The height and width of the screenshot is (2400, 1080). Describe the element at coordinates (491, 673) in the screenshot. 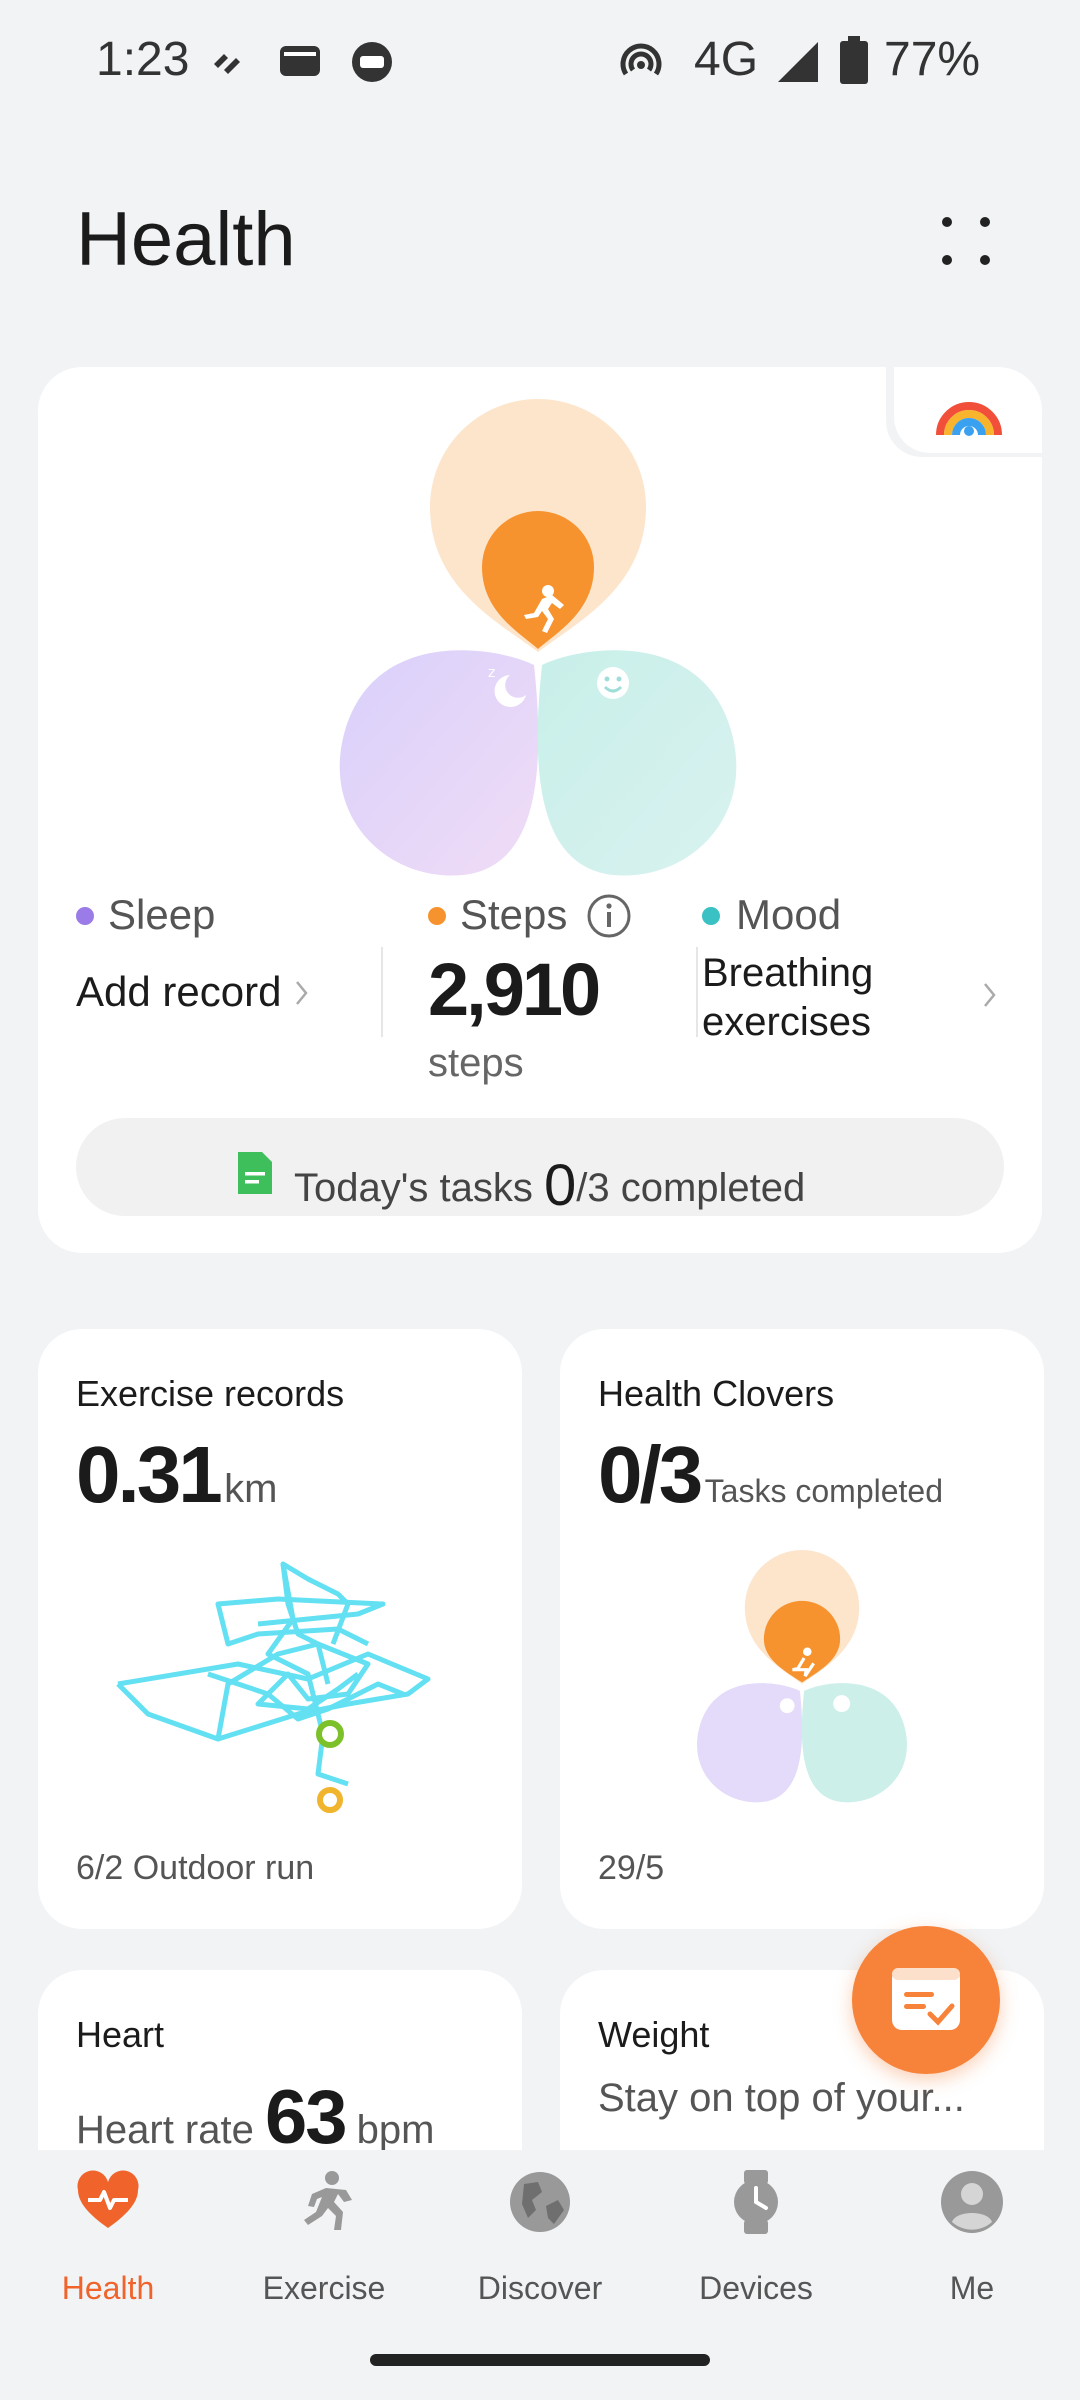

I see `svg-text: z` at that location.